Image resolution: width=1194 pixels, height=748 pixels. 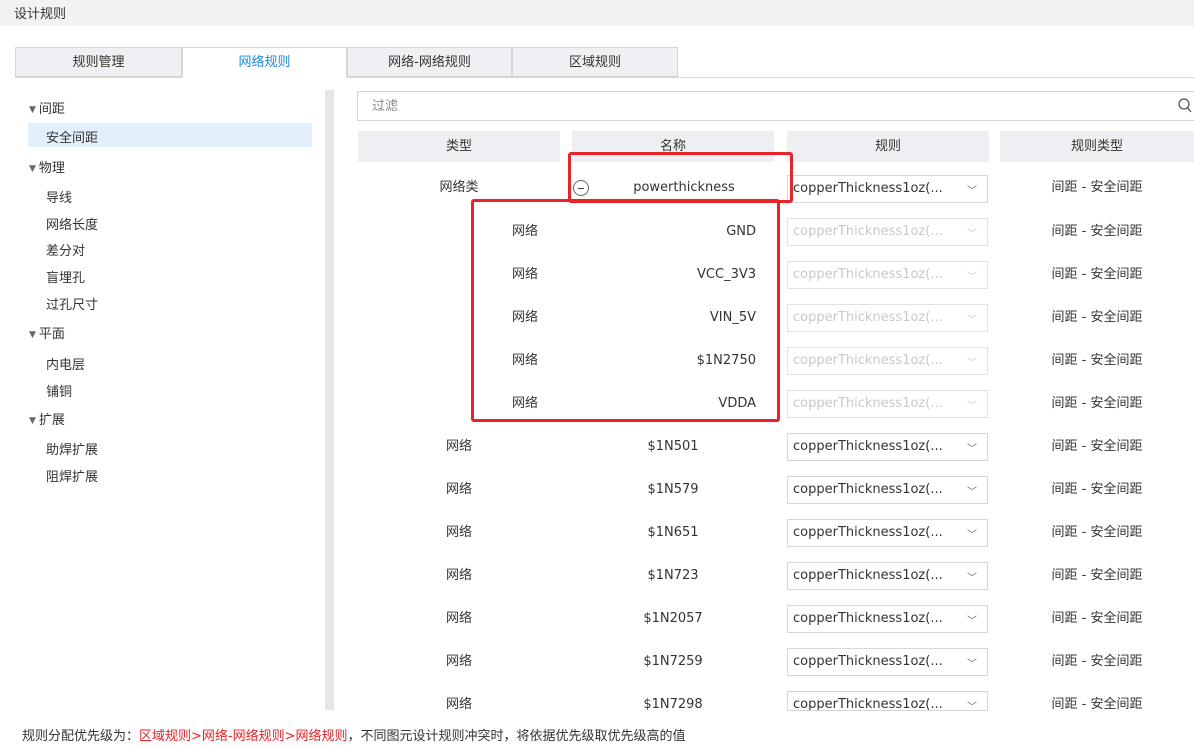 I want to click on tree-item-diff-pair: 差分对, so click(x=65, y=249).